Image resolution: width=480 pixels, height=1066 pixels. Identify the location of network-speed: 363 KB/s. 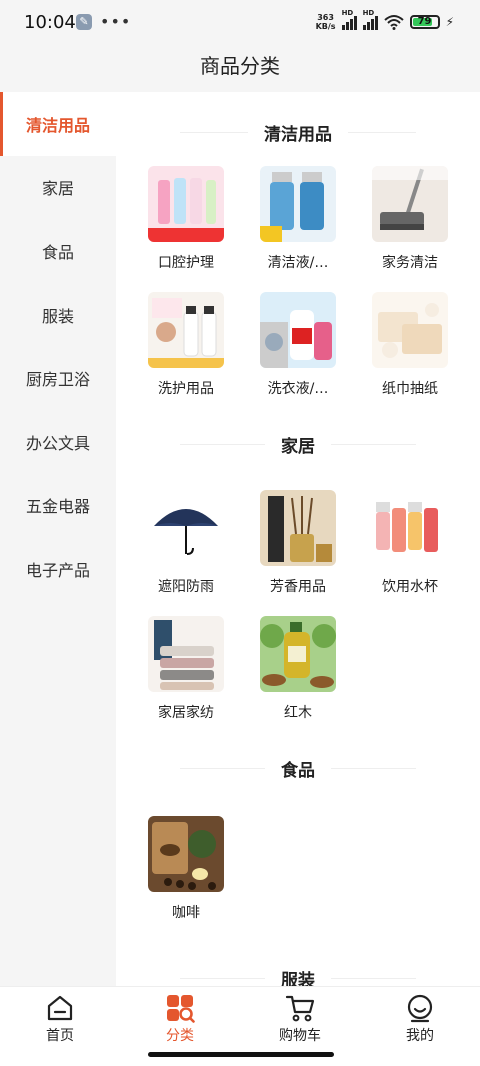
(325, 22).